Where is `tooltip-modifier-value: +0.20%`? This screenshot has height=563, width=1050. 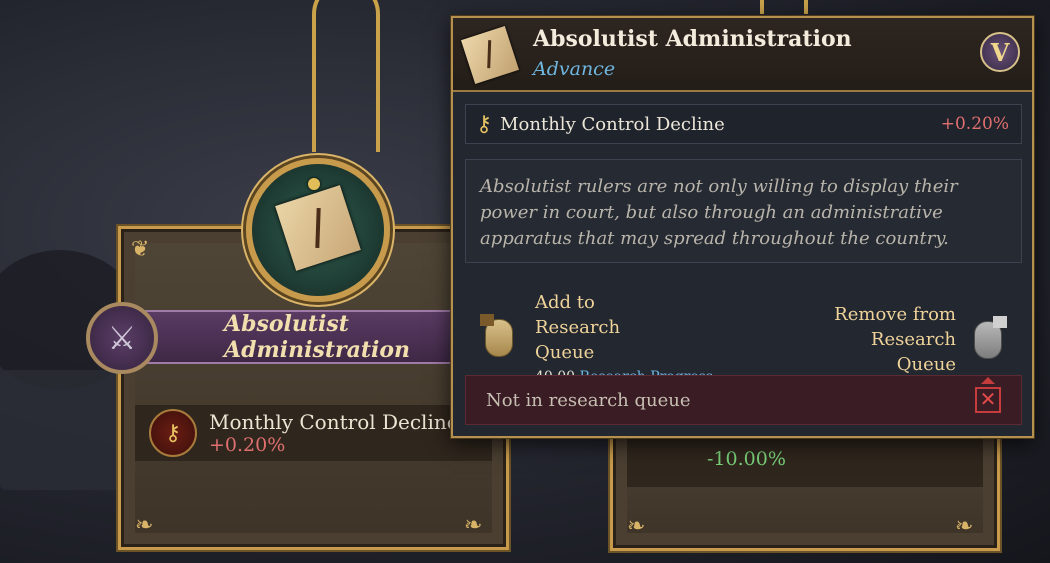 tooltip-modifier-value: +0.20% is located at coordinates (974, 124).